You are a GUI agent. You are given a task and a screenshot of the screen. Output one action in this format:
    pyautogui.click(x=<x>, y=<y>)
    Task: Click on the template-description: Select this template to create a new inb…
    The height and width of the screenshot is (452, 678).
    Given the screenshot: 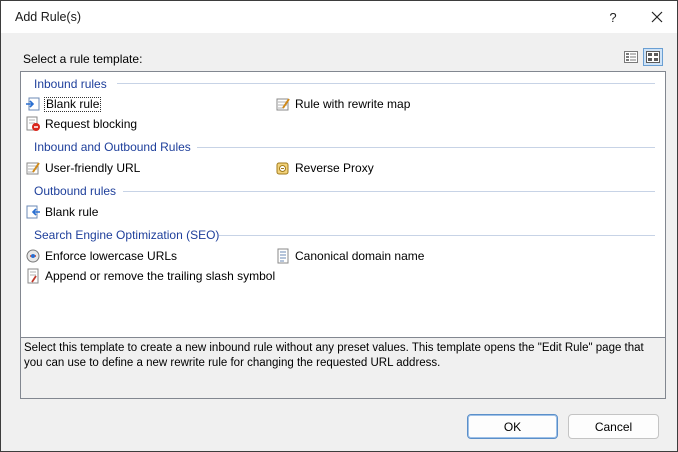 What is the action you would take?
    pyautogui.click(x=343, y=368)
    